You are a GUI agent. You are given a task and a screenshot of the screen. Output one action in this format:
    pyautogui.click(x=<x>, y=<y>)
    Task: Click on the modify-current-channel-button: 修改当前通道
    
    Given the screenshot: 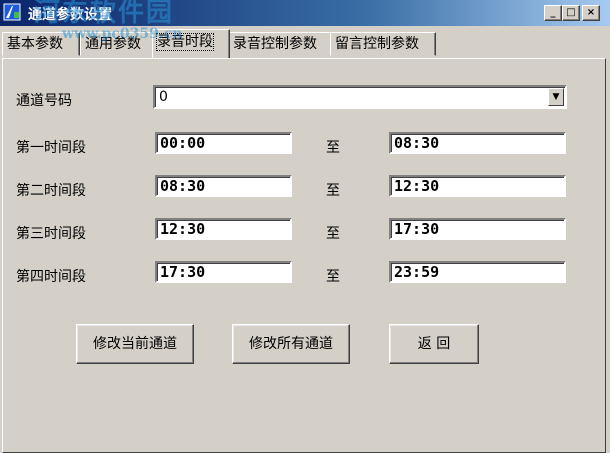 What is the action you would take?
    pyautogui.click(x=135, y=344)
    